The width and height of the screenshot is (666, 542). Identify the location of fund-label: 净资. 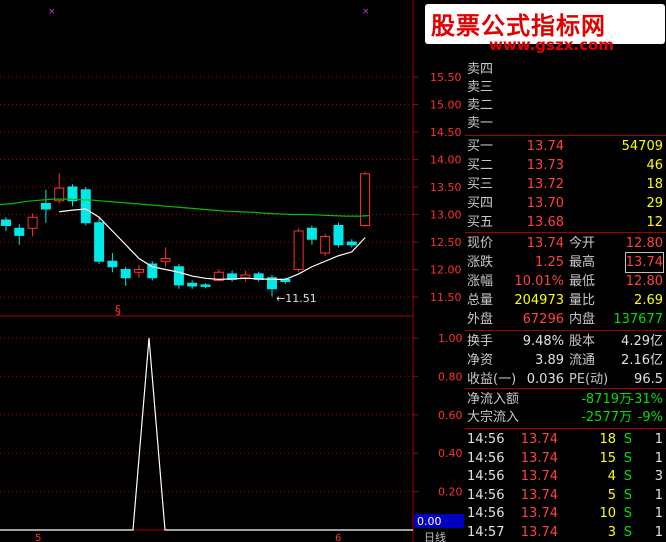
(480, 360).